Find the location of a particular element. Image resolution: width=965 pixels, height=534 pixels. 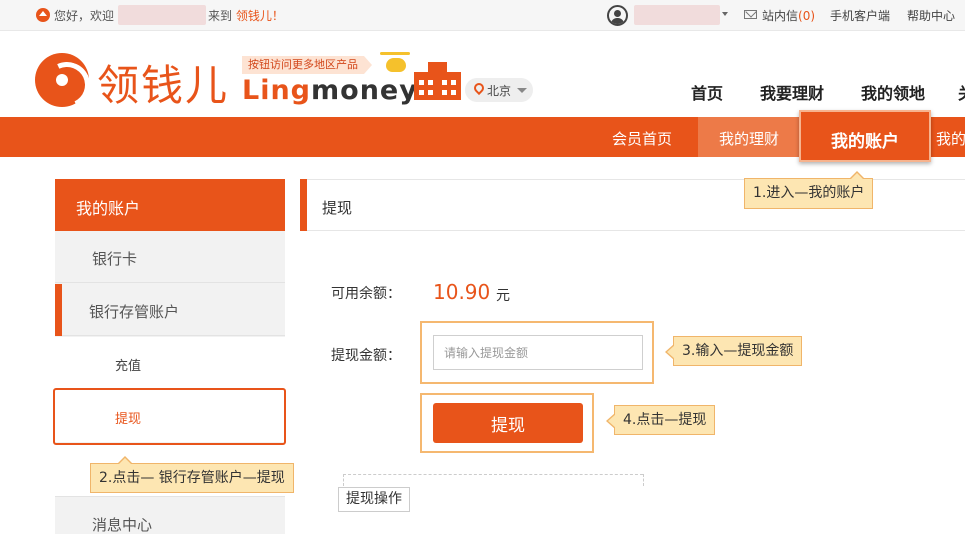

location-pin-icon is located at coordinates (479, 88).